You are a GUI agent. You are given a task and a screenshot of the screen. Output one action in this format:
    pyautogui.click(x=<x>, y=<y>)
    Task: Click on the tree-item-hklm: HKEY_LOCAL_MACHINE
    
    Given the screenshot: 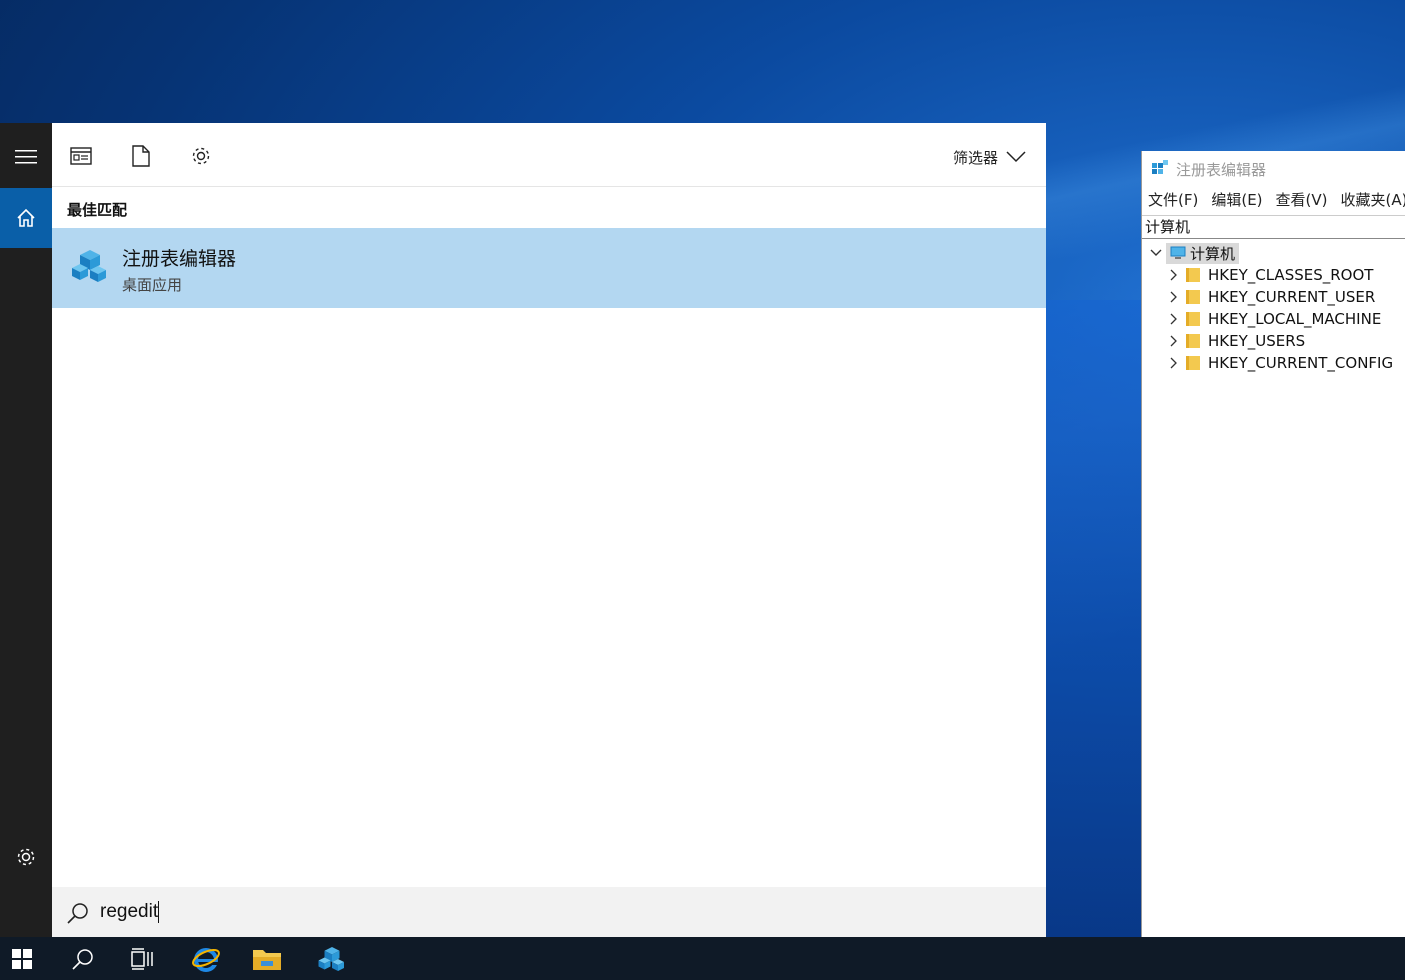 What is the action you would take?
    pyautogui.click(x=1275, y=319)
    